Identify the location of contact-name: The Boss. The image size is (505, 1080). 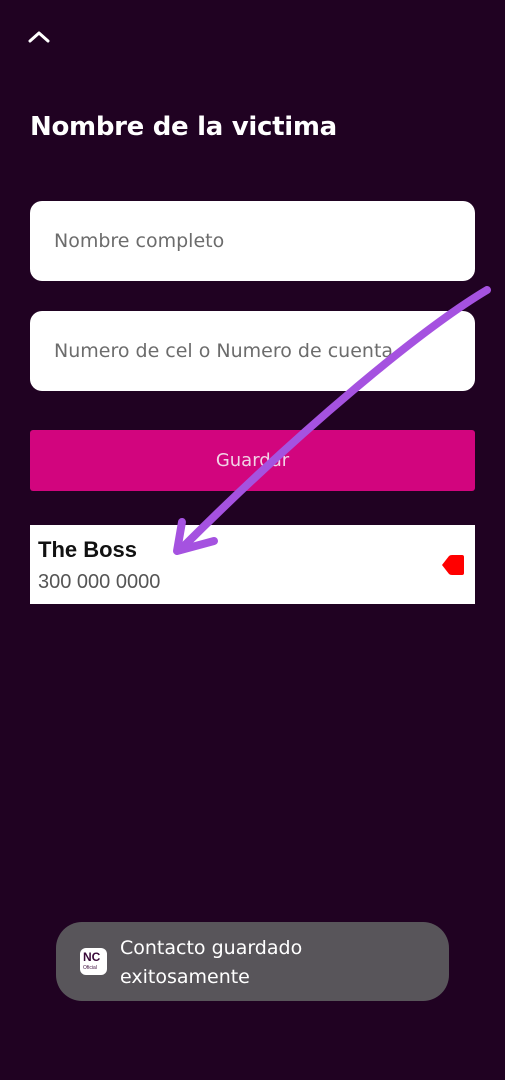
(88, 549).